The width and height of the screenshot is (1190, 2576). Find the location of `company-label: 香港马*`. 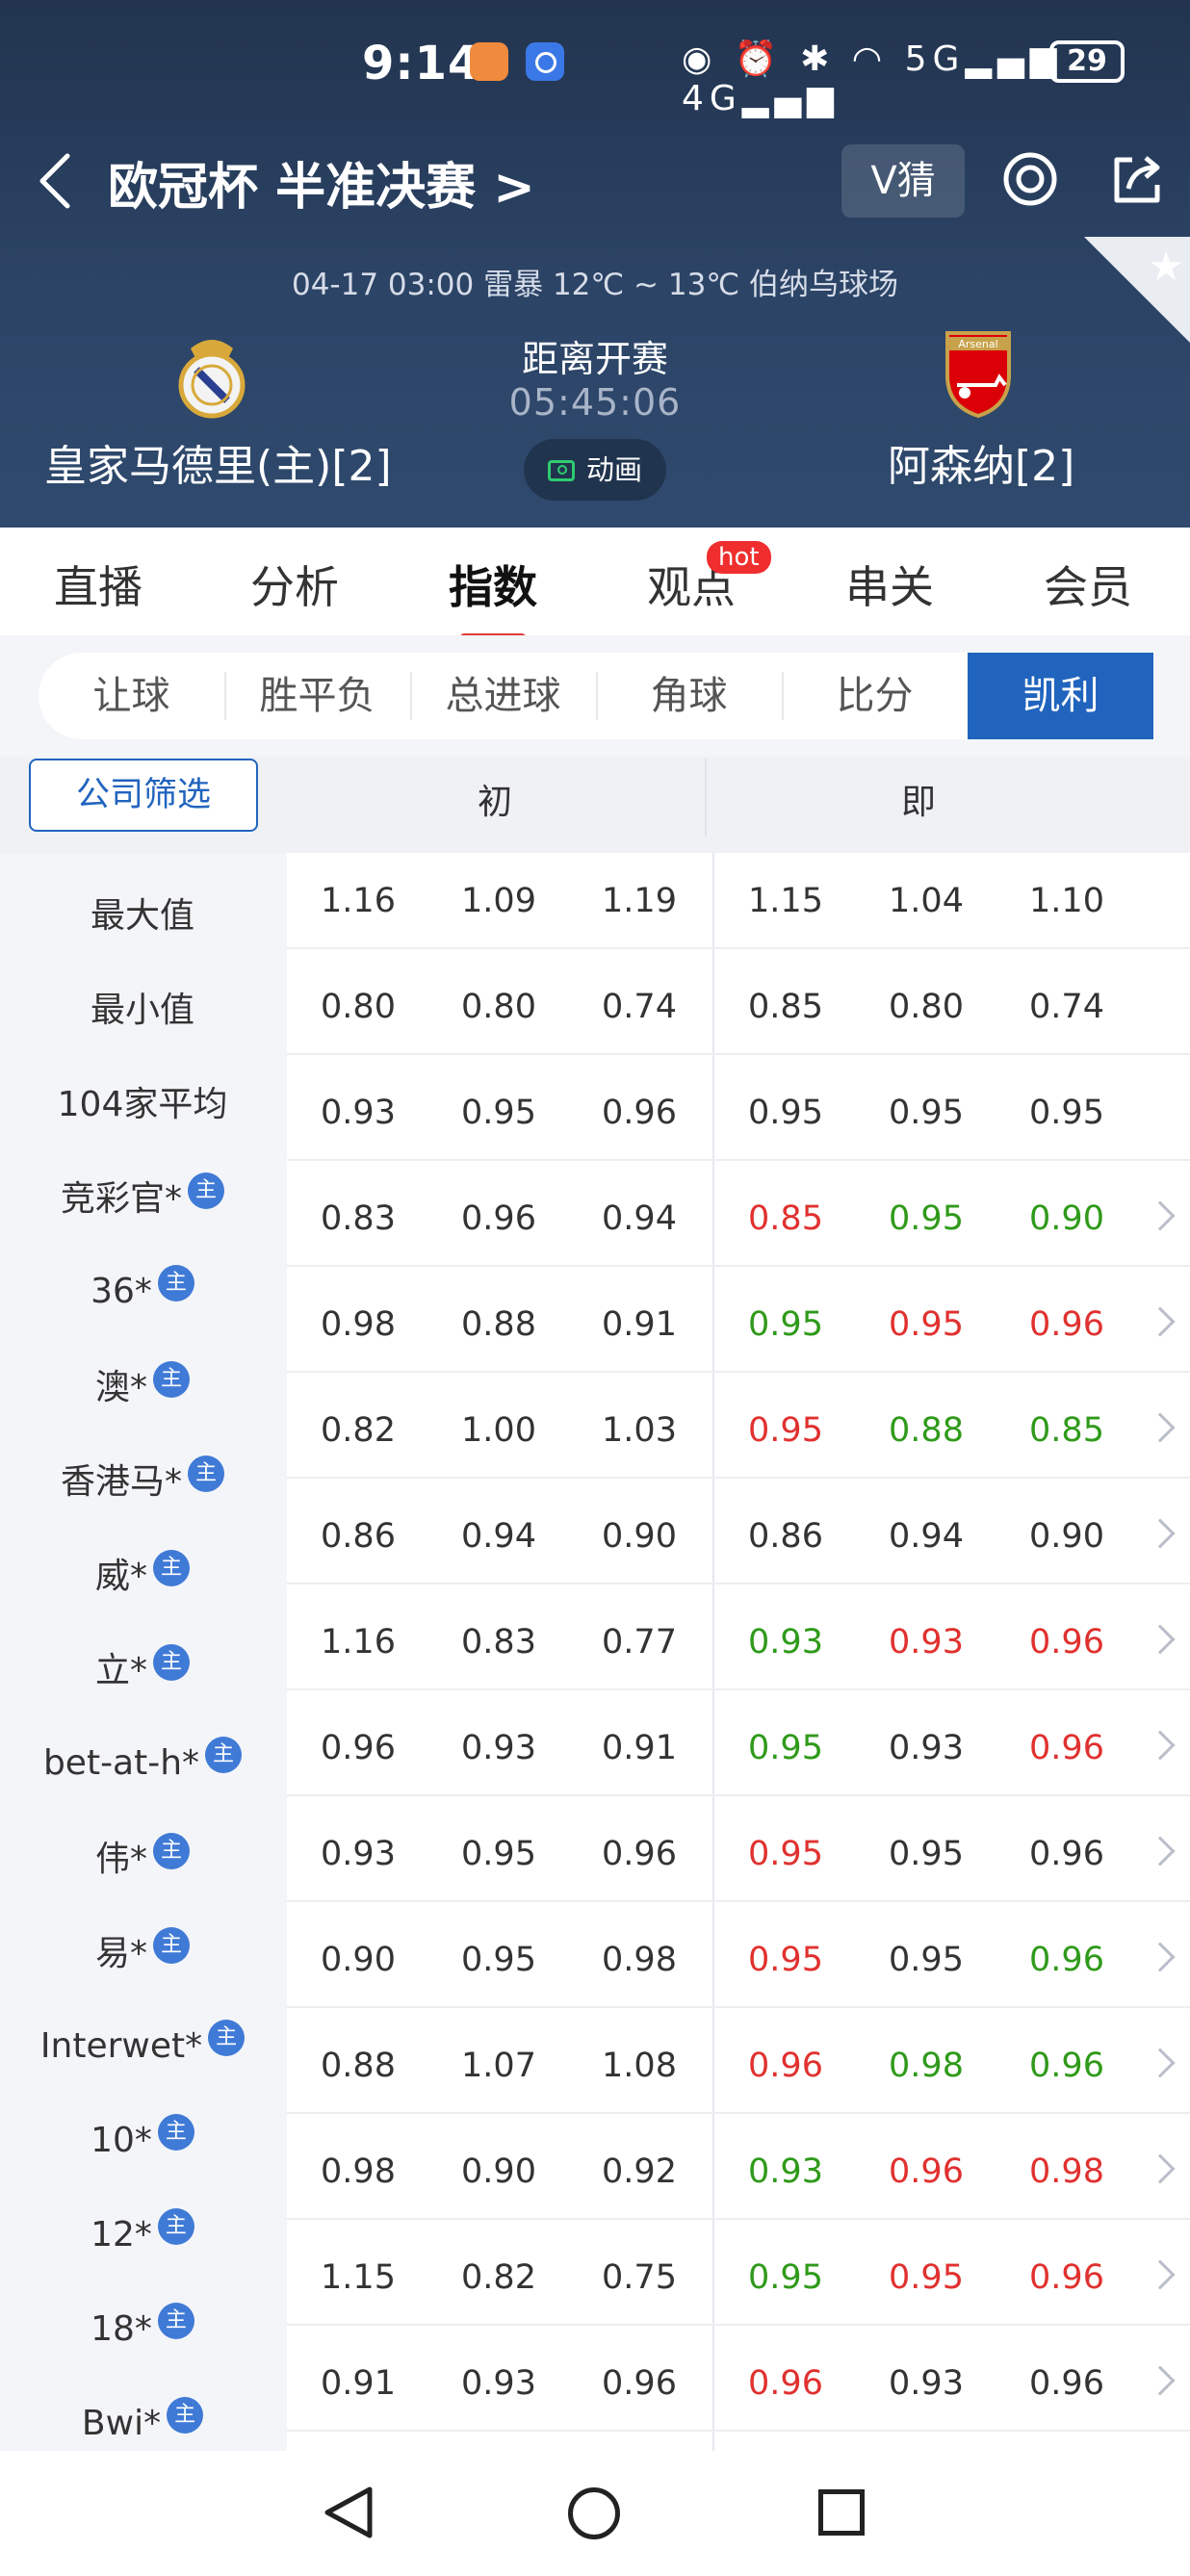

company-label: 香港马* is located at coordinates (121, 1482).